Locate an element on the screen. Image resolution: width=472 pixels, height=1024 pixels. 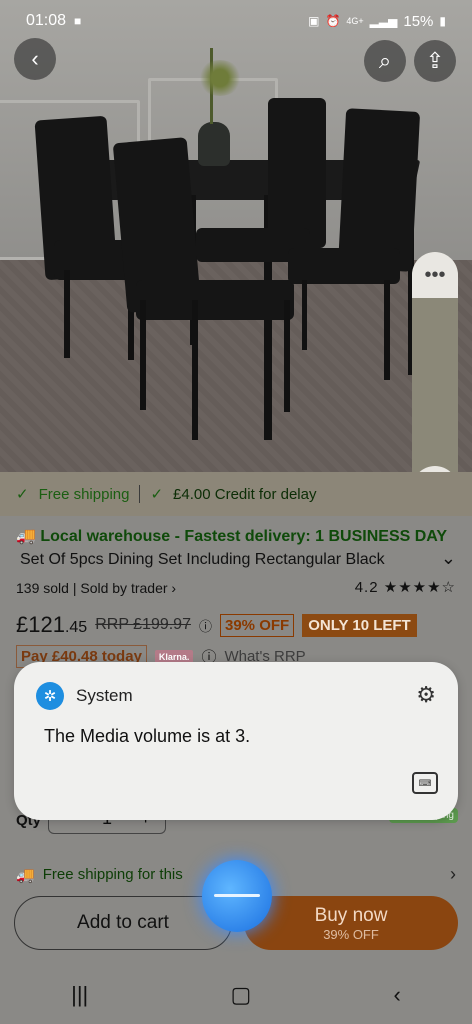
notification-message: The Media volume is at 3. is located at coordinates (147, 736).